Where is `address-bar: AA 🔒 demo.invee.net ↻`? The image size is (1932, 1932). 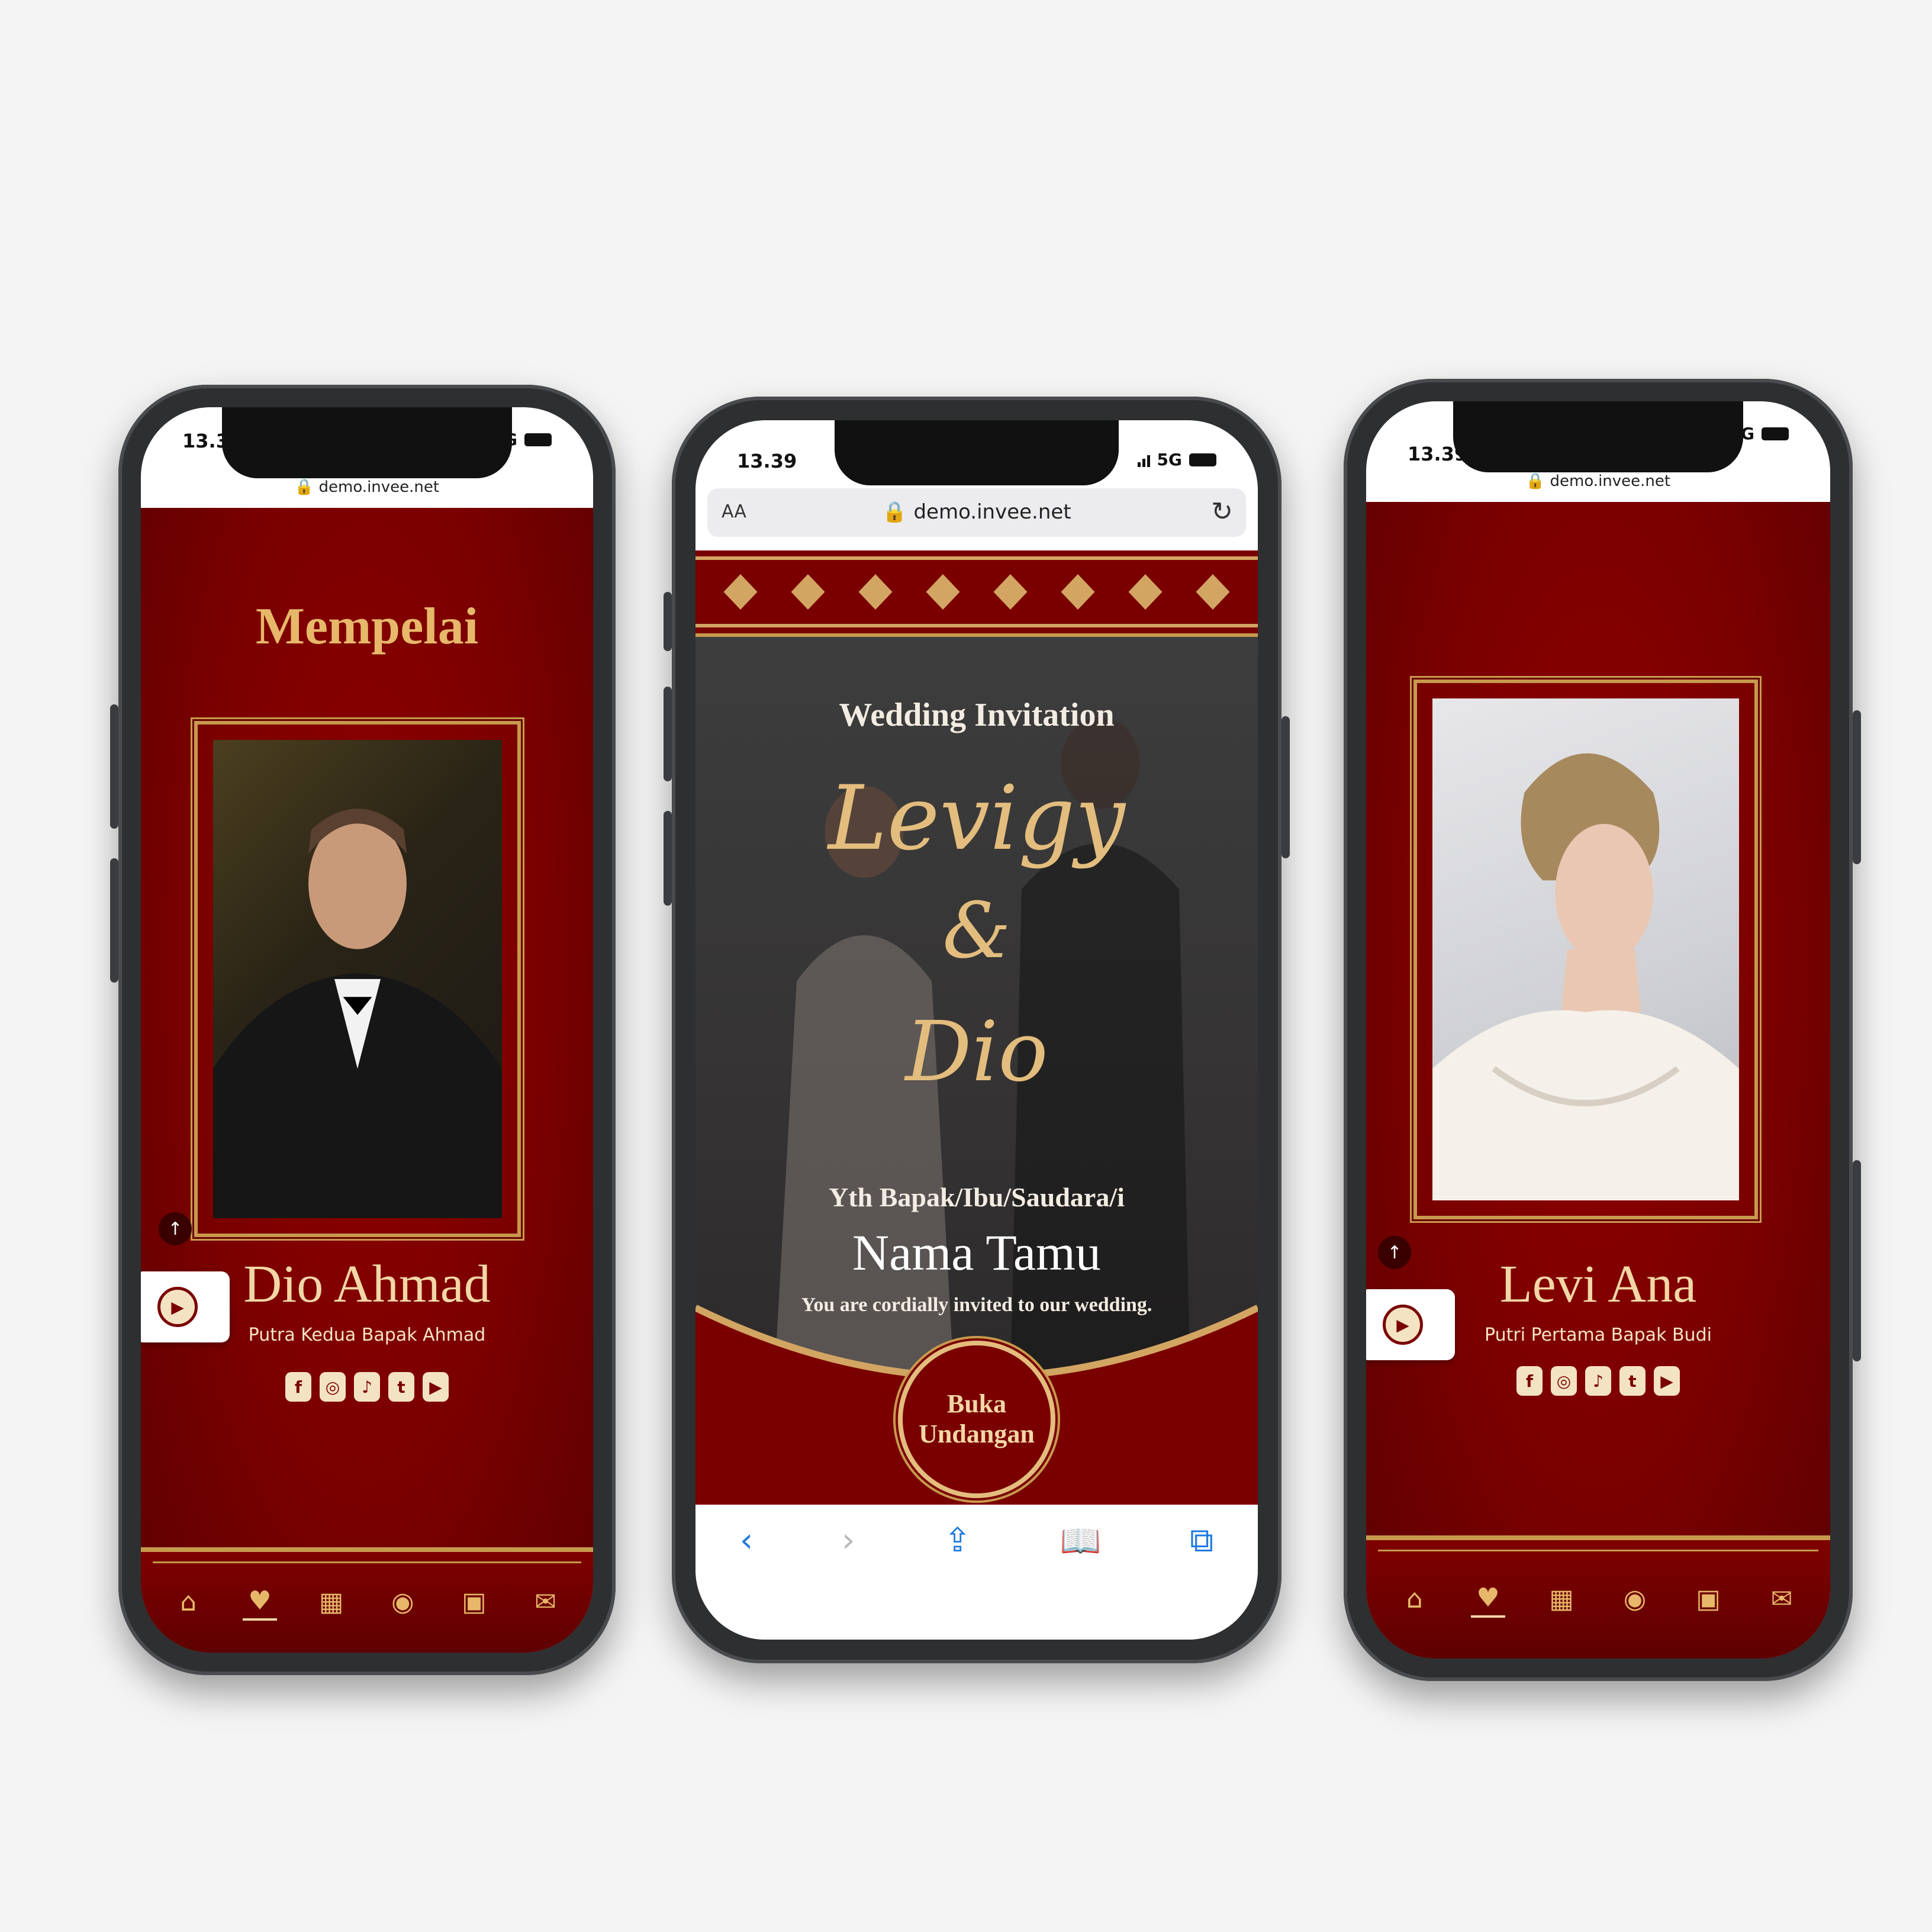
address-bar: AA 🔒 demo.invee.net ↻ is located at coordinates (977, 512).